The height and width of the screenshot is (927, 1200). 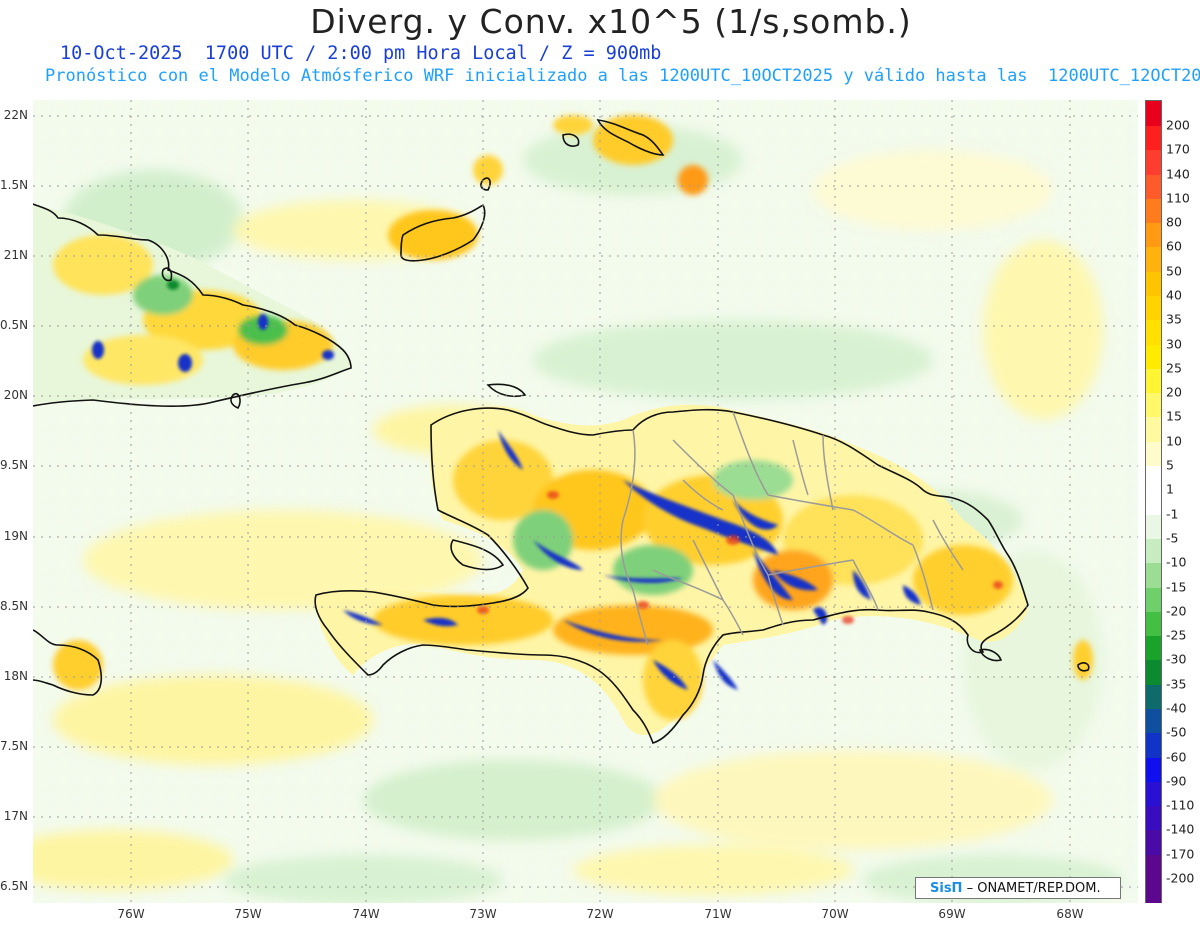 What do you see at coordinates (1178, 149) in the screenshot?
I see `colorbar-label: 170` at bounding box center [1178, 149].